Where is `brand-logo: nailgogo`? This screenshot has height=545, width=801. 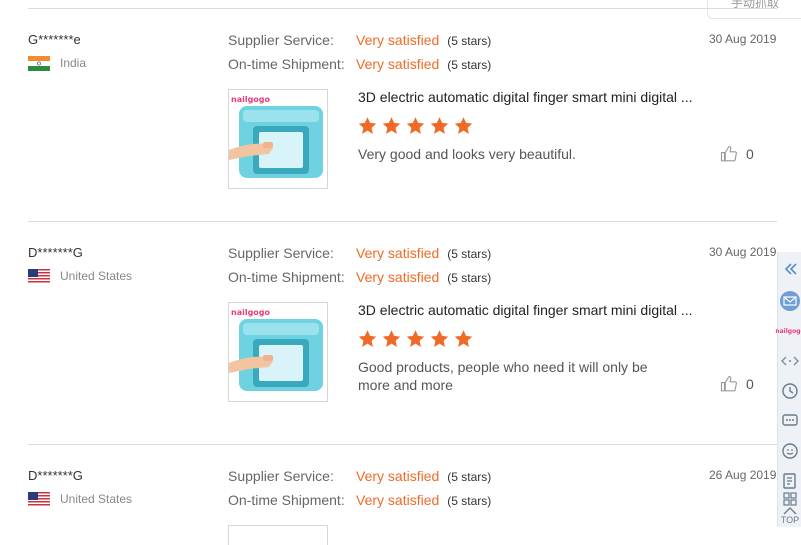 brand-logo: nailgogo is located at coordinates (788, 331).